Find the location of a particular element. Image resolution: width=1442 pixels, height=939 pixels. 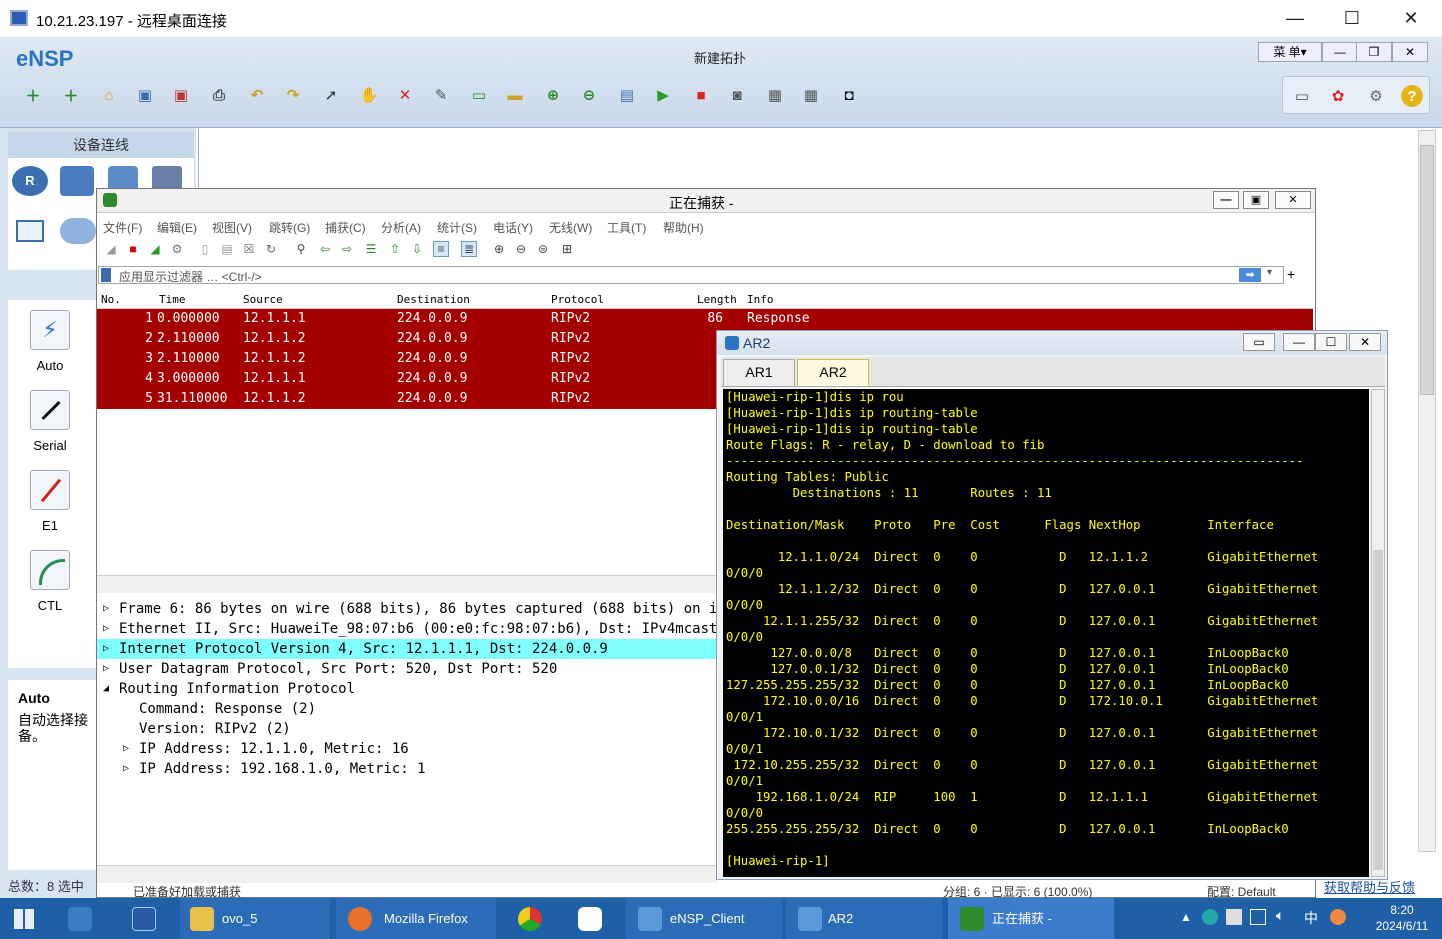

router-icon: R is located at coordinates (30, 181).